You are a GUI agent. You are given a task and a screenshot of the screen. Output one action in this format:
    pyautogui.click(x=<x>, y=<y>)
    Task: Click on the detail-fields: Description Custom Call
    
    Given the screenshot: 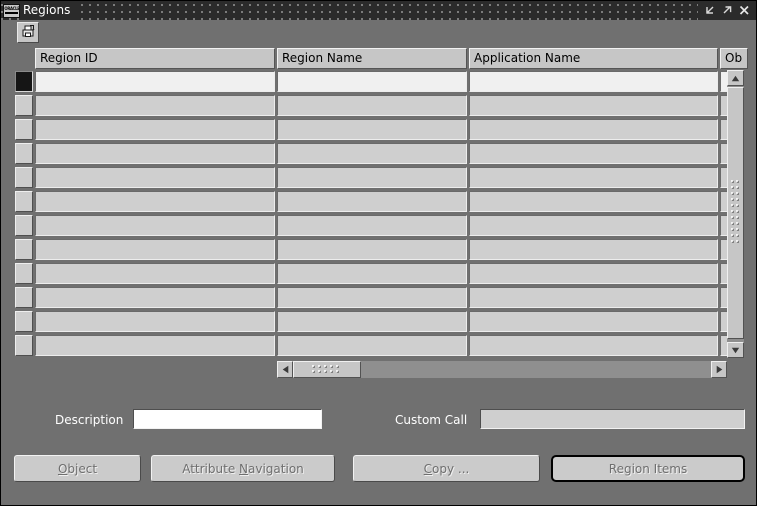 What is the action you would take?
    pyautogui.click(x=379, y=420)
    